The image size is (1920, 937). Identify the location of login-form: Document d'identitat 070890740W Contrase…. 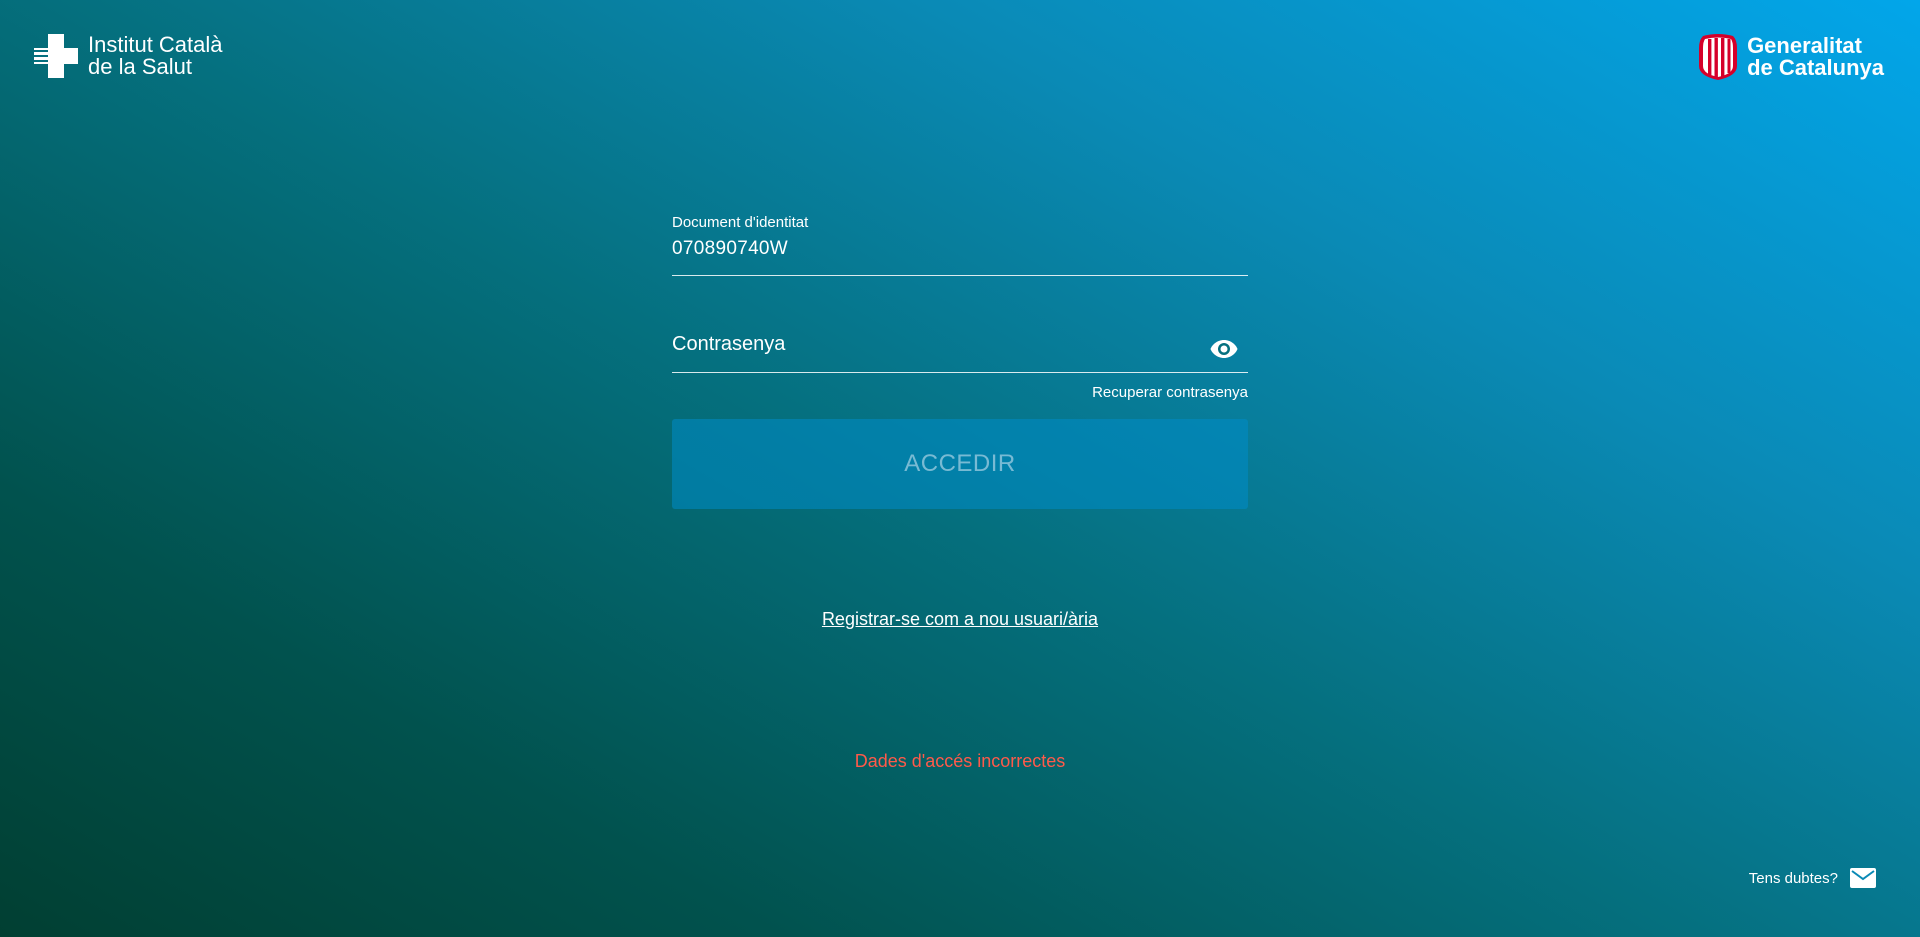
(960, 360).